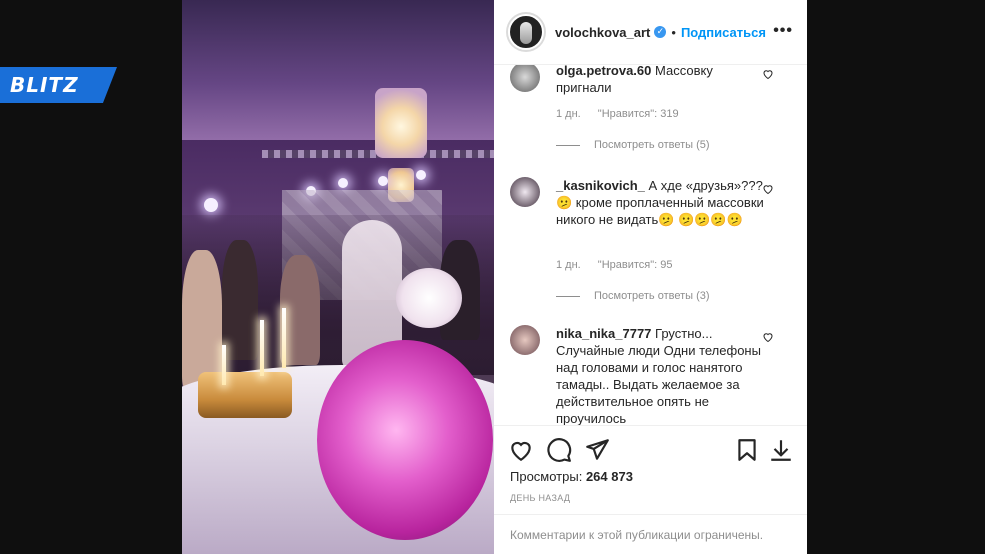 This screenshot has width=985, height=554. I want to click on views-count: Просмотры: 264 873, so click(571, 476).